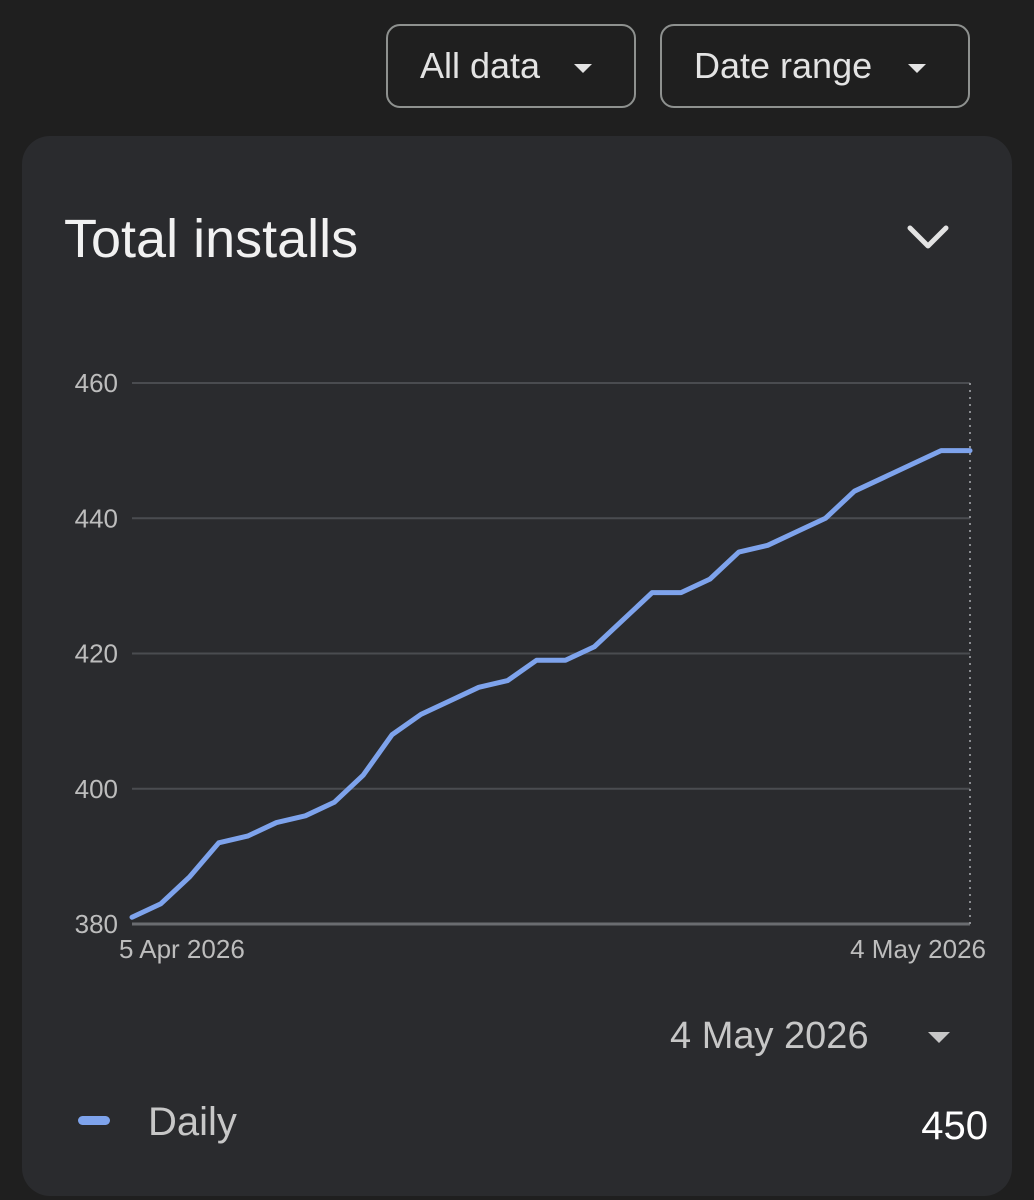  What do you see at coordinates (94, 1120) in the screenshot?
I see `legend-swatch` at bounding box center [94, 1120].